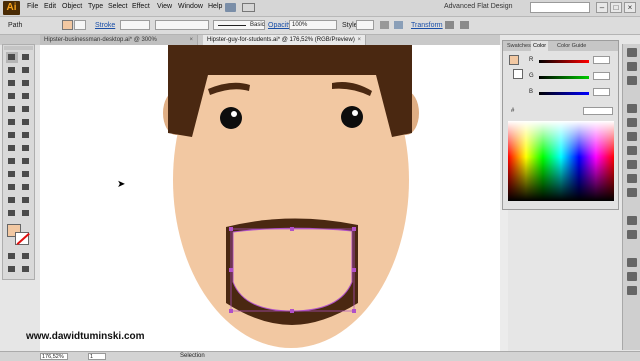 The height and width of the screenshot is (361, 640). What do you see at coordinates (231, 118) in the screenshot?
I see `left-eye` at bounding box center [231, 118].